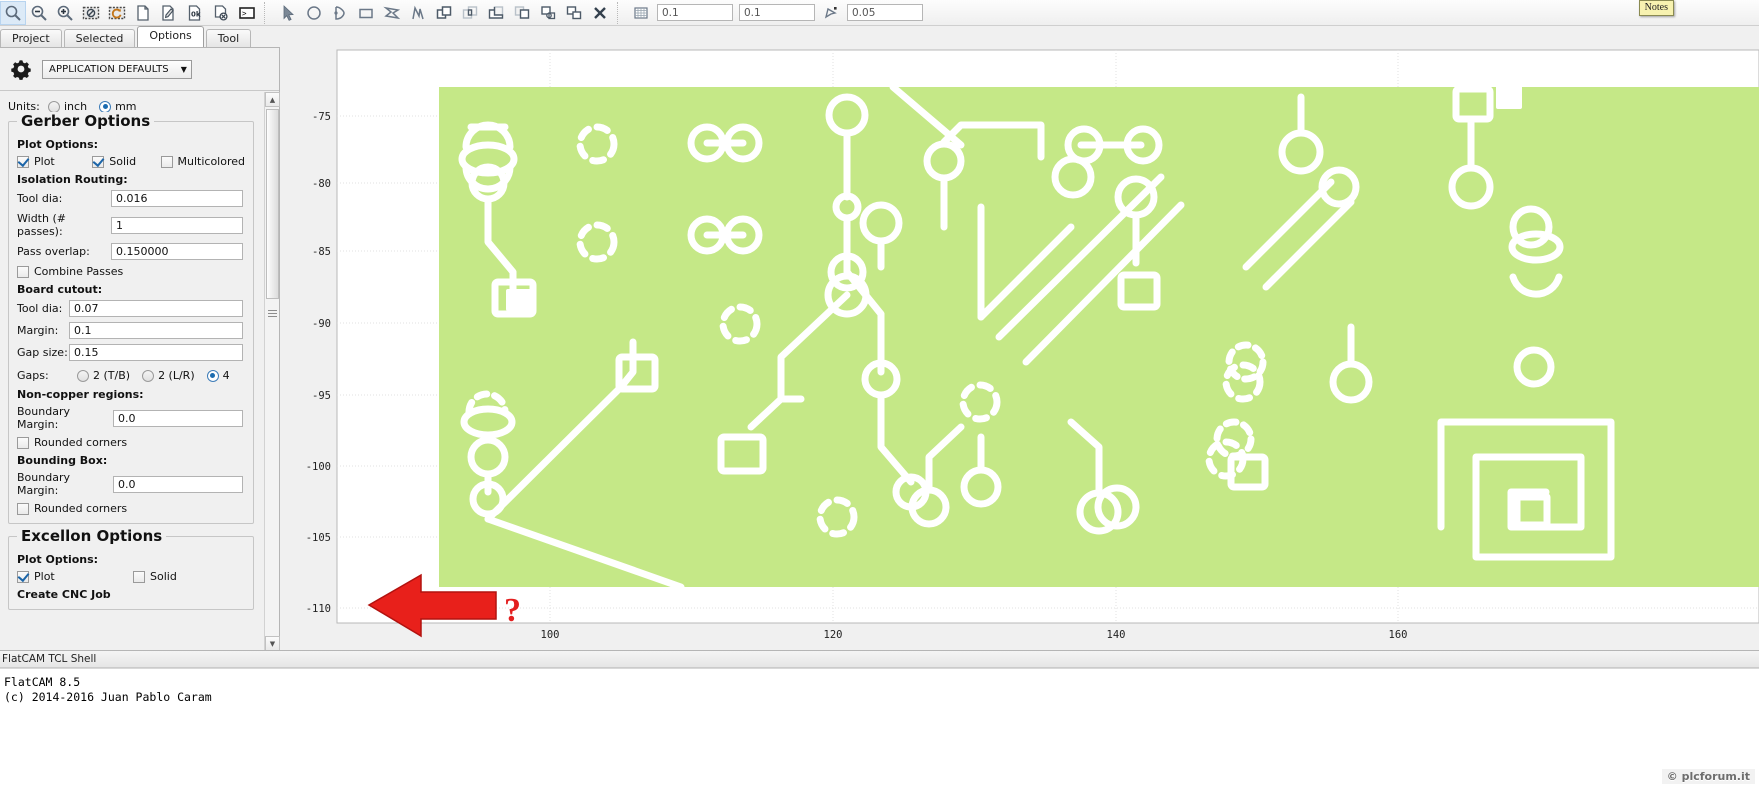  What do you see at coordinates (178, 484) in the screenshot?
I see `bbox-margin-input` at bounding box center [178, 484].